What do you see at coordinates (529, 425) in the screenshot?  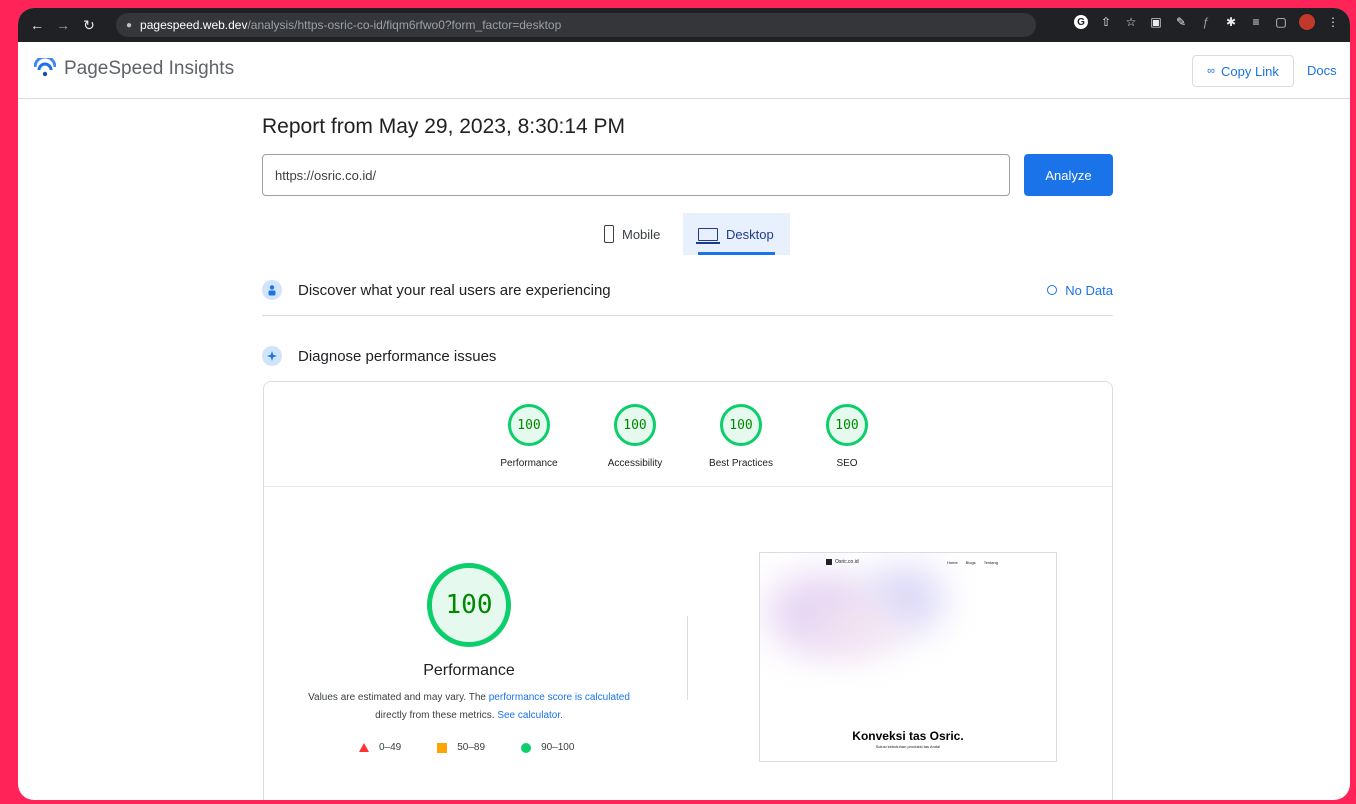 I see `gauge-performance-score: 100` at bounding box center [529, 425].